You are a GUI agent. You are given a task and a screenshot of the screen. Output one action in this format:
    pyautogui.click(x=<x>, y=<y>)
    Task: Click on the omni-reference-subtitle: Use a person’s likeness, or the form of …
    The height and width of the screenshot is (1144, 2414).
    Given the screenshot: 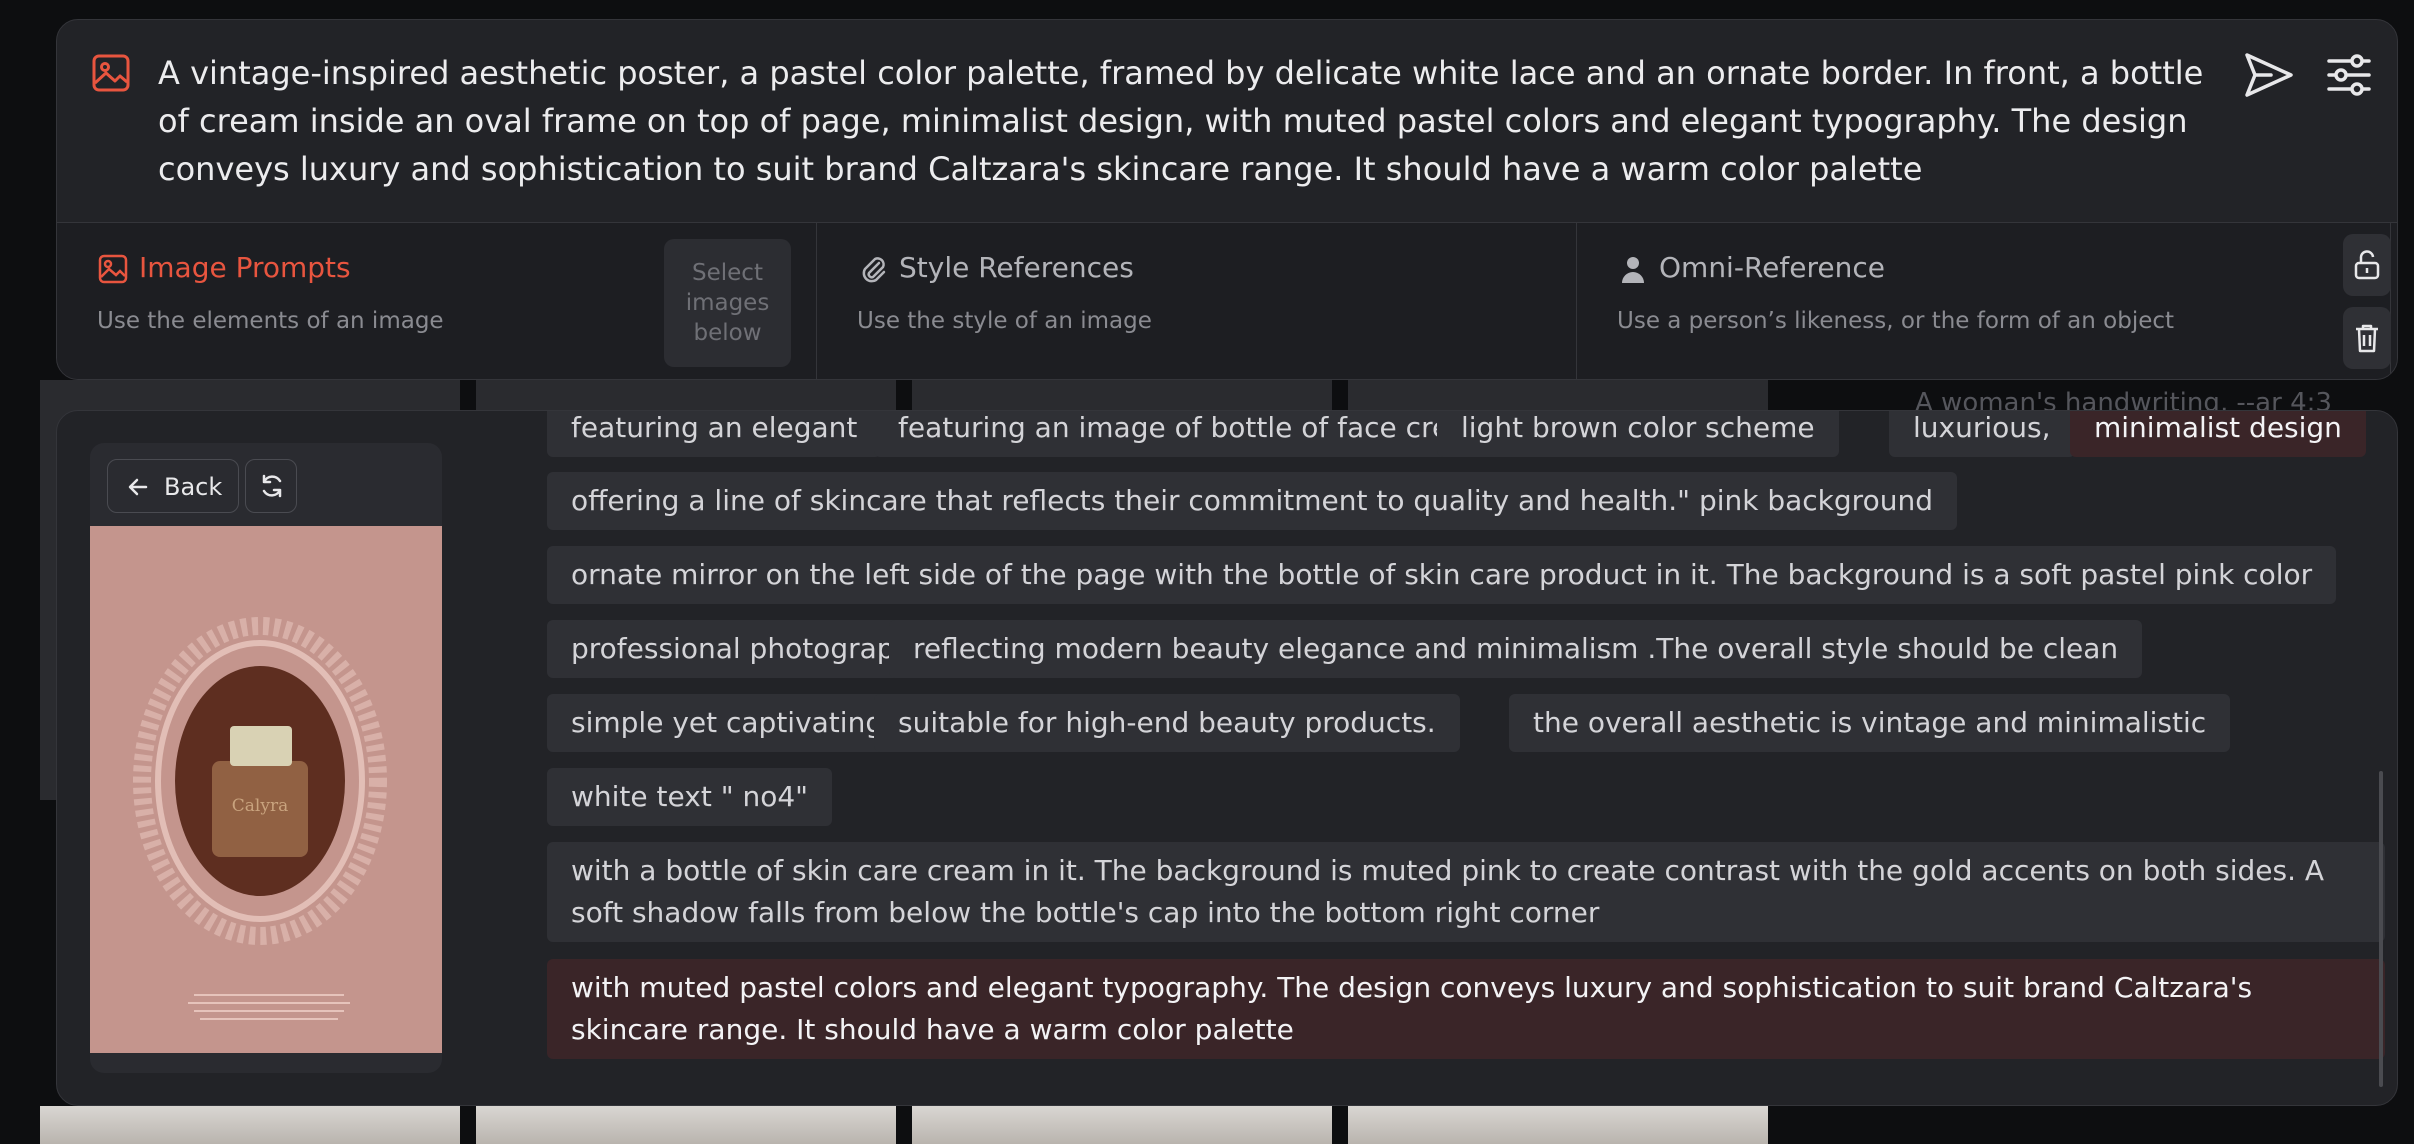 What is the action you would take?
    pyautogui.click(x=1896, y=321)
    